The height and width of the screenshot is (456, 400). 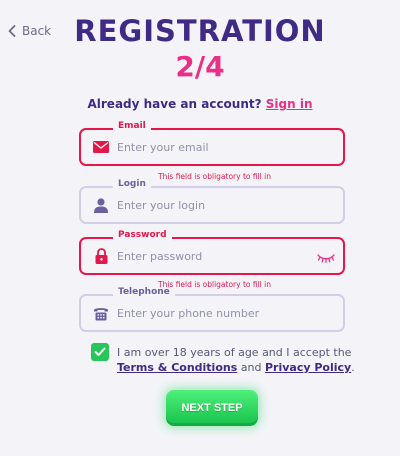 I want to click on envelope-icon, so click(x=101, y=147).